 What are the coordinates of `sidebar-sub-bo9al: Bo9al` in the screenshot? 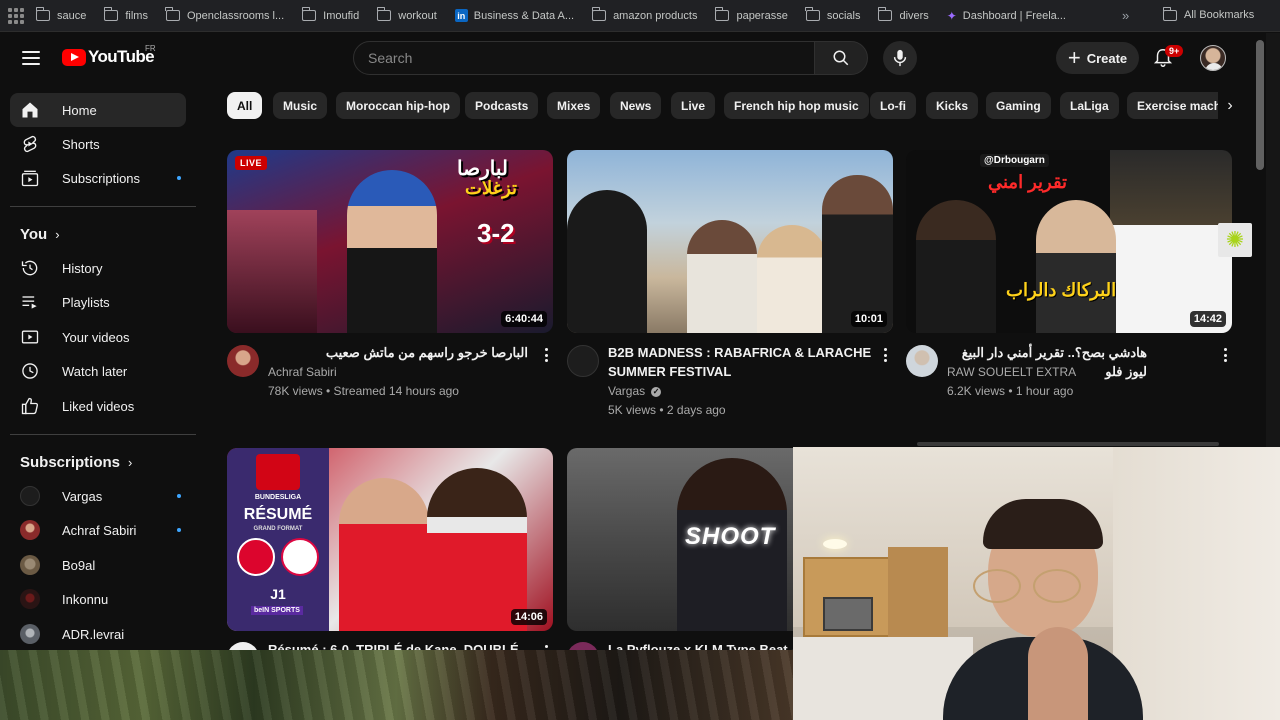 It's located at (98, 565).